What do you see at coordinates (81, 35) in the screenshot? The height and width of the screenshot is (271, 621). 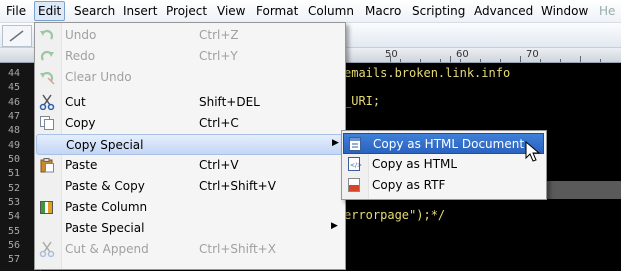 I see `menu-item-label: Undo` at bounding box center [81, 35].